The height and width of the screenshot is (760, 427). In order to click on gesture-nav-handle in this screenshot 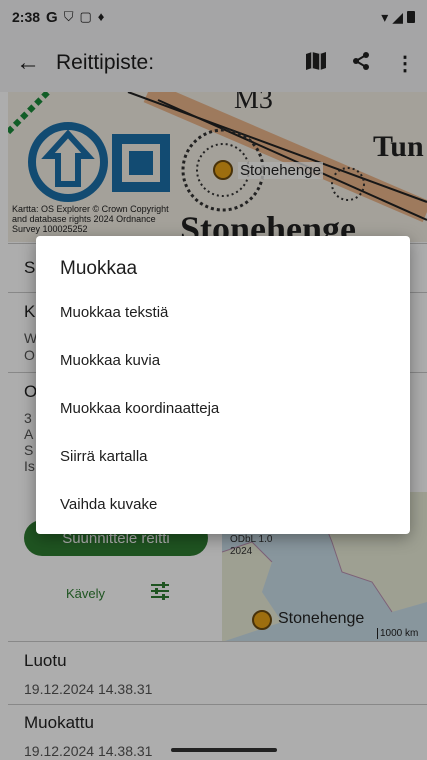, I will do `click(224, 750)`.